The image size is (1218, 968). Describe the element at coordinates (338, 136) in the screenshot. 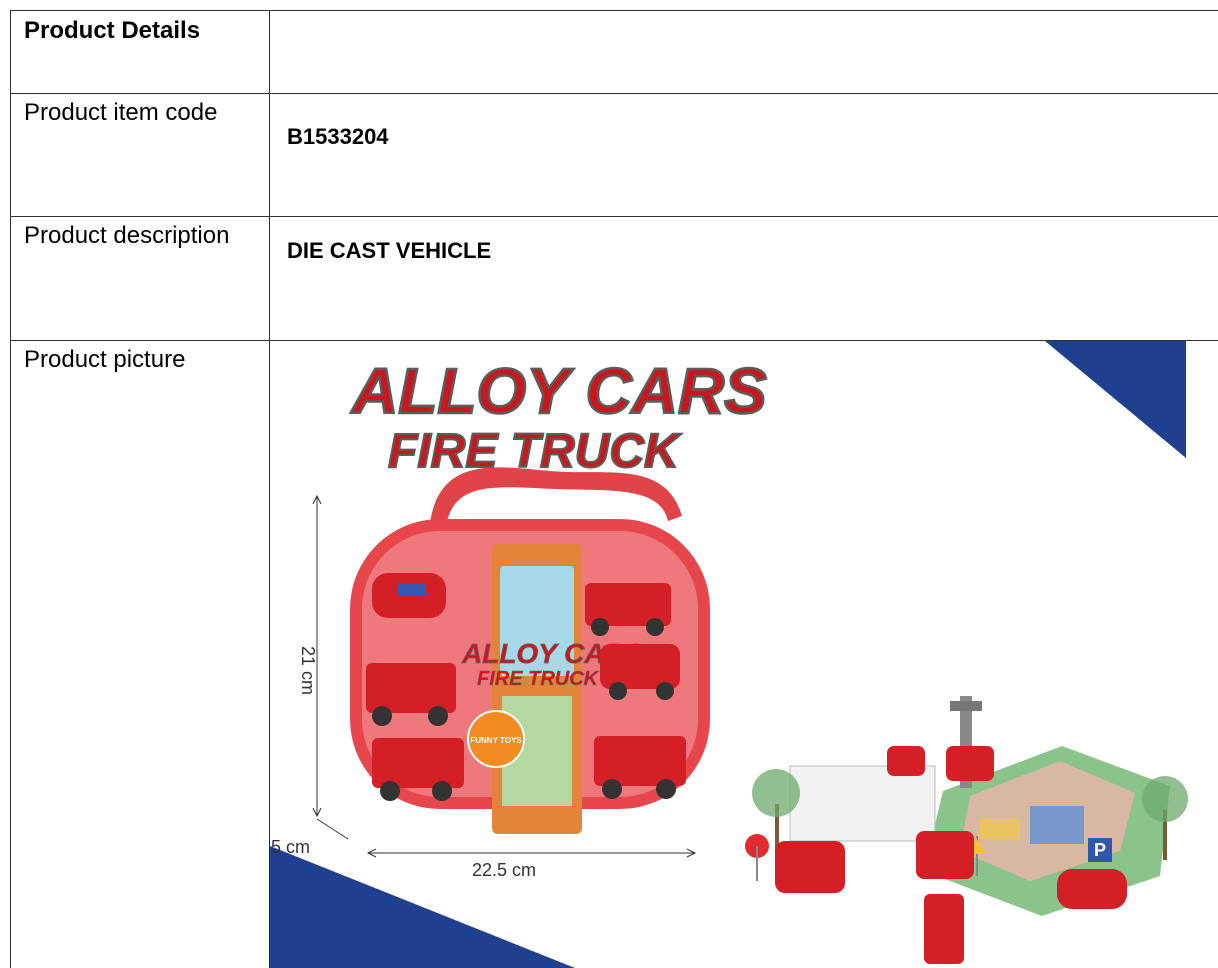

I see `item-code-value: B1533204` at that location.